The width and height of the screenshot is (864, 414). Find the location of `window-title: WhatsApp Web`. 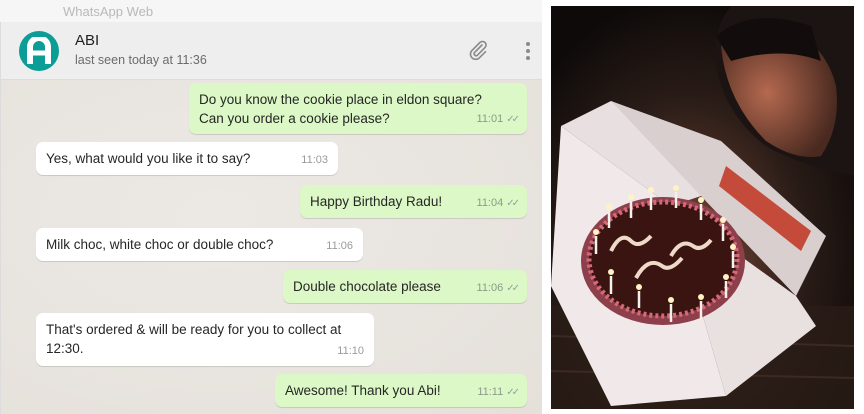

window-title: WhatsApp Web is located at coordinates (108, 11).